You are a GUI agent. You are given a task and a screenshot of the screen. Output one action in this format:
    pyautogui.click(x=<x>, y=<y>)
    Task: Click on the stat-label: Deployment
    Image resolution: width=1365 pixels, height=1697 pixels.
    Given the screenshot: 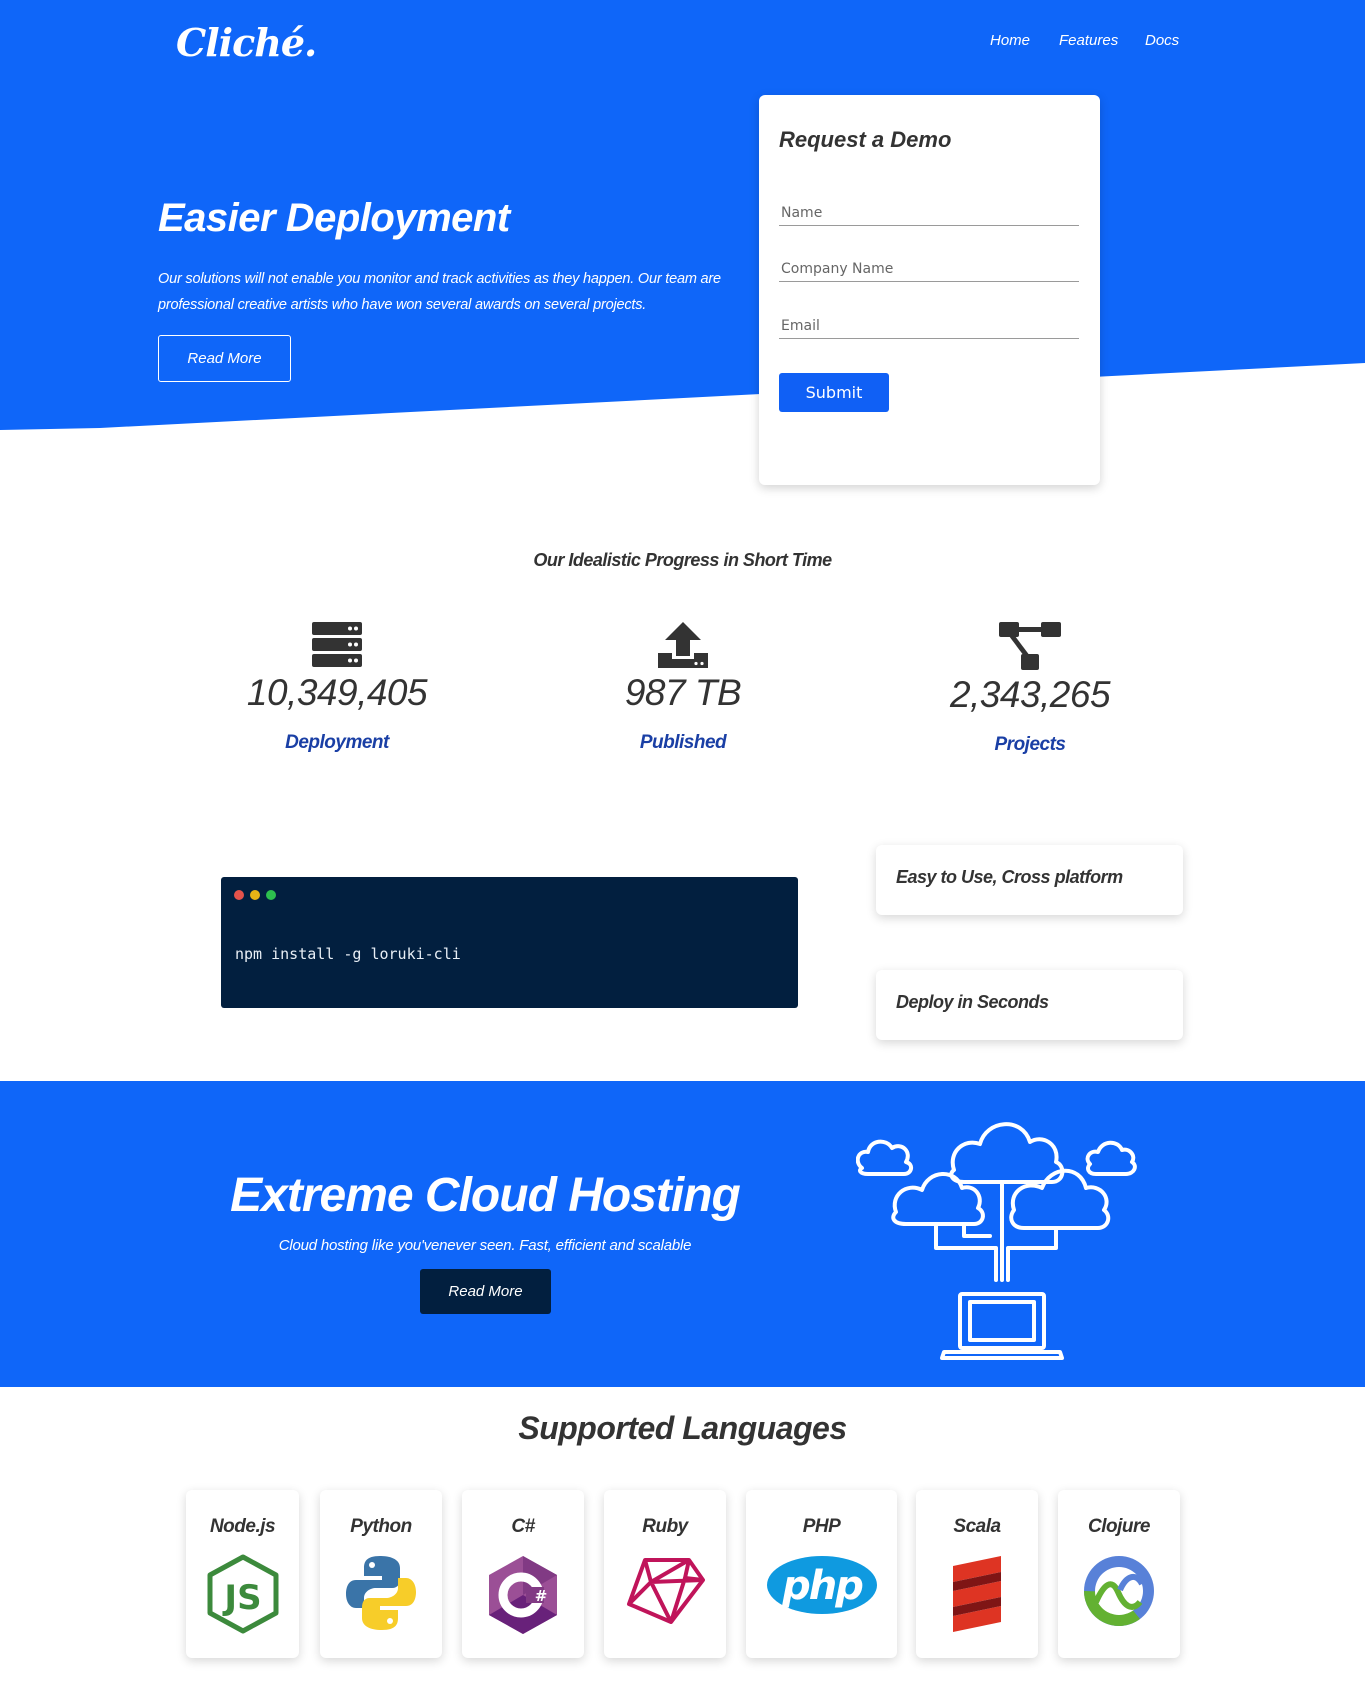 What is the action you would take?
    pyautogui.click(x=337, y=742)
    